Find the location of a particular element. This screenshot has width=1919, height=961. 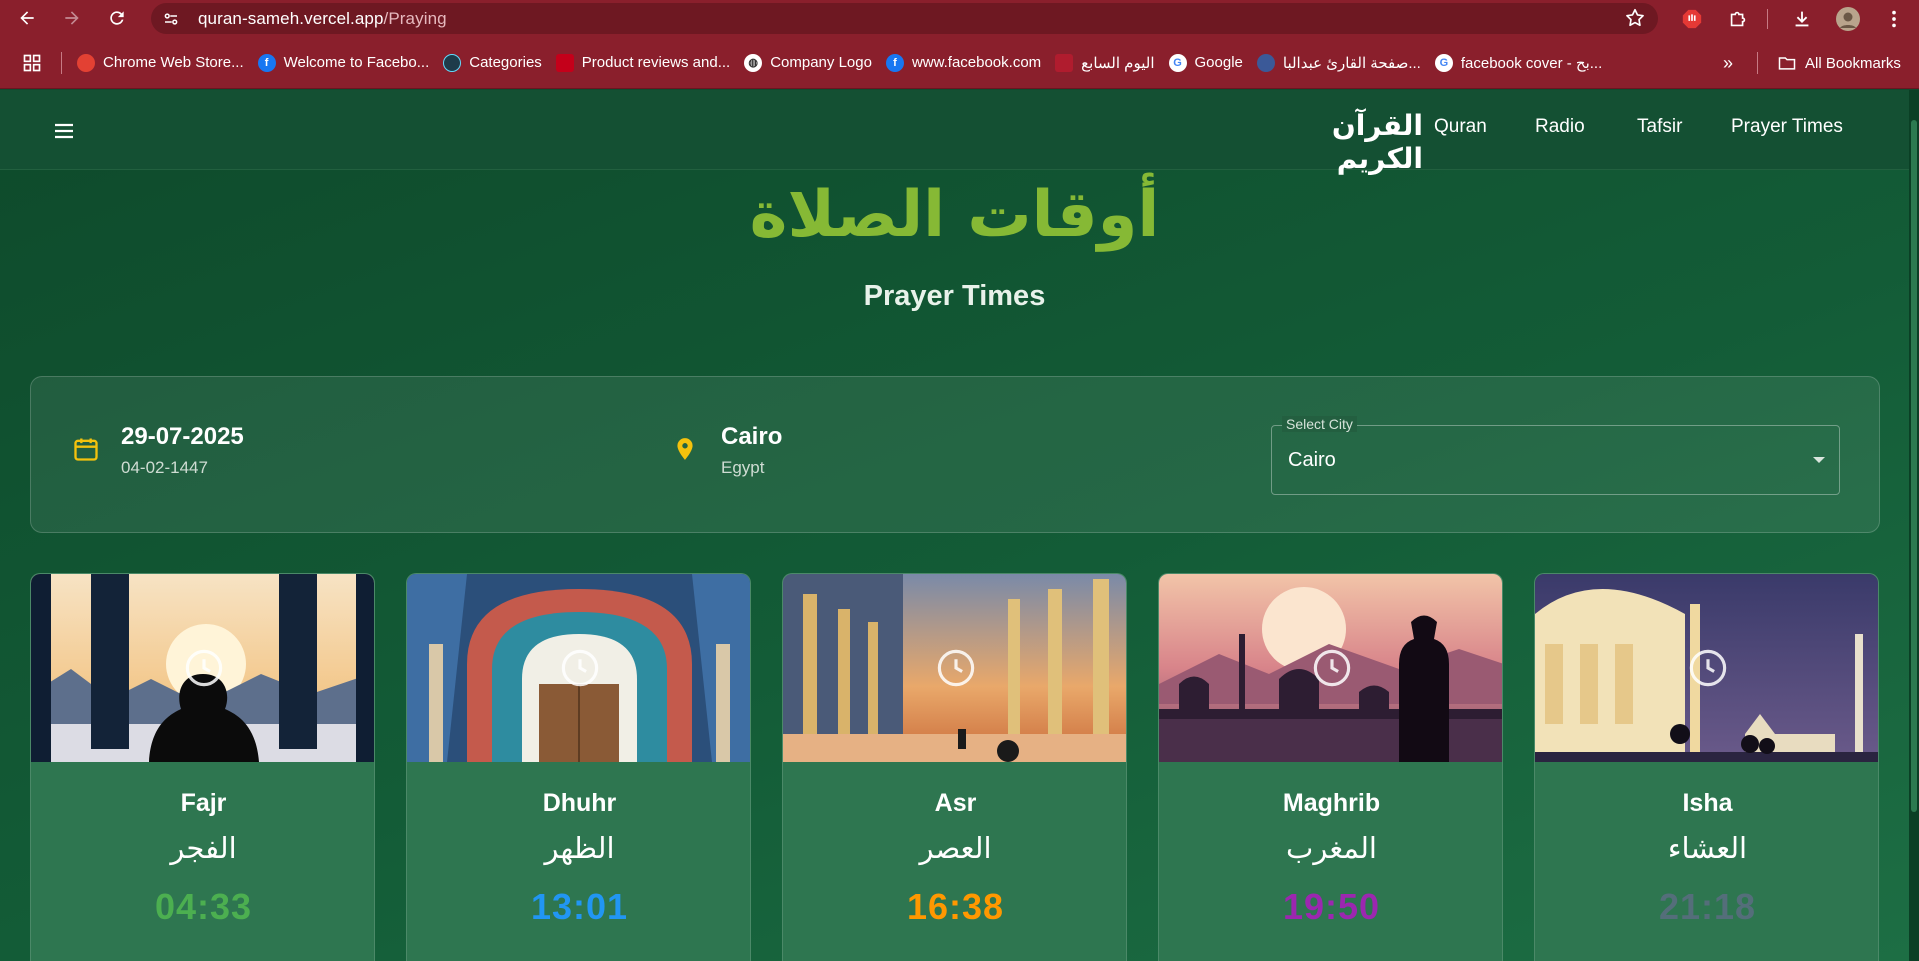

prayer-name-en: Isha is located at coordinates (1707, 803).